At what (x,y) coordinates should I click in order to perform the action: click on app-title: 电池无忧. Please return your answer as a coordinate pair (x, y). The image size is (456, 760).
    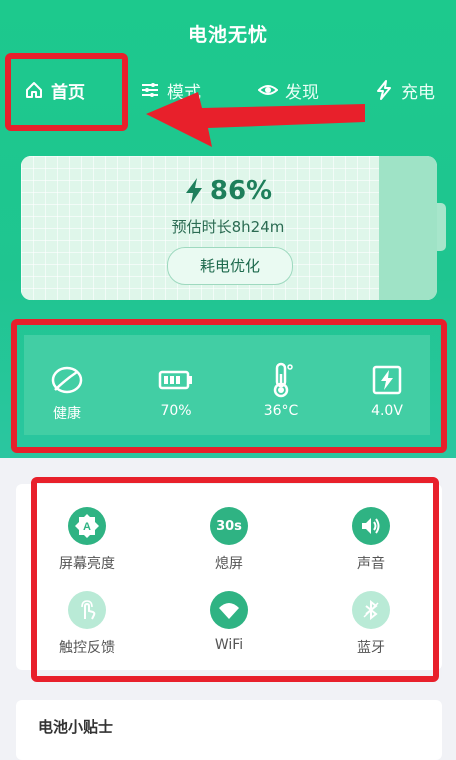
    Looking at the image, I should click on (227, 35).